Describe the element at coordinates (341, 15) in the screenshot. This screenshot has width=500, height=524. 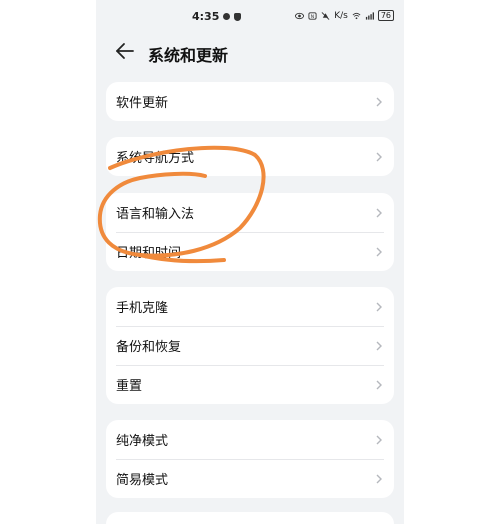
I see `network-speed: K/s` at that location.